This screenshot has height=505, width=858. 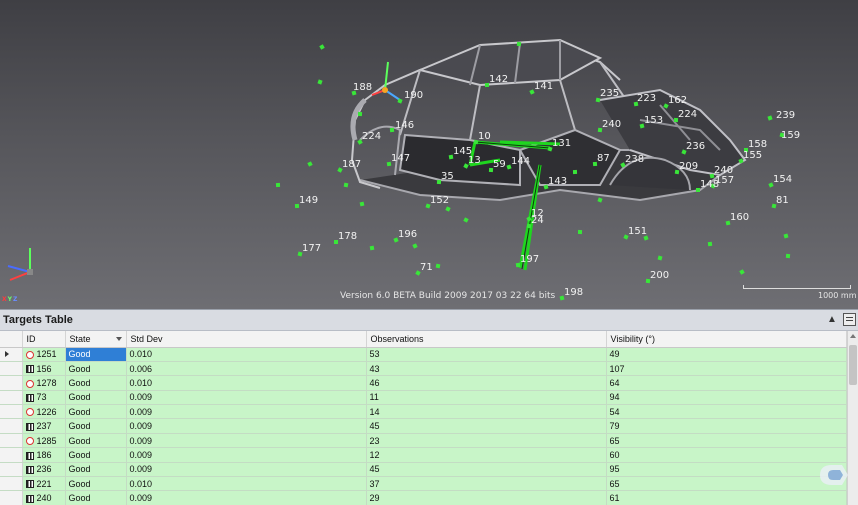 I want to click on cell-std-dev: 0.006, so click(x=246, y=369).